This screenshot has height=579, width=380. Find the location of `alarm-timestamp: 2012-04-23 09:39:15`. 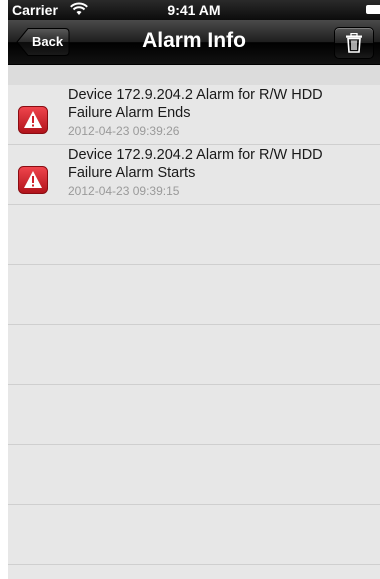

alarm-timestamp: 2012-04-23 09:39:15 is located at coordinates (124, 191).